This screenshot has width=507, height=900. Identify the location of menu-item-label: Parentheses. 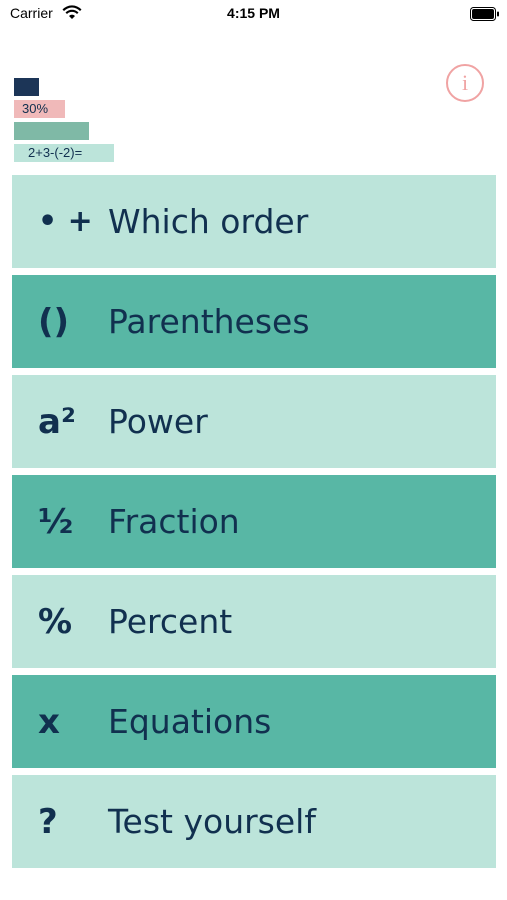
(209, 321).